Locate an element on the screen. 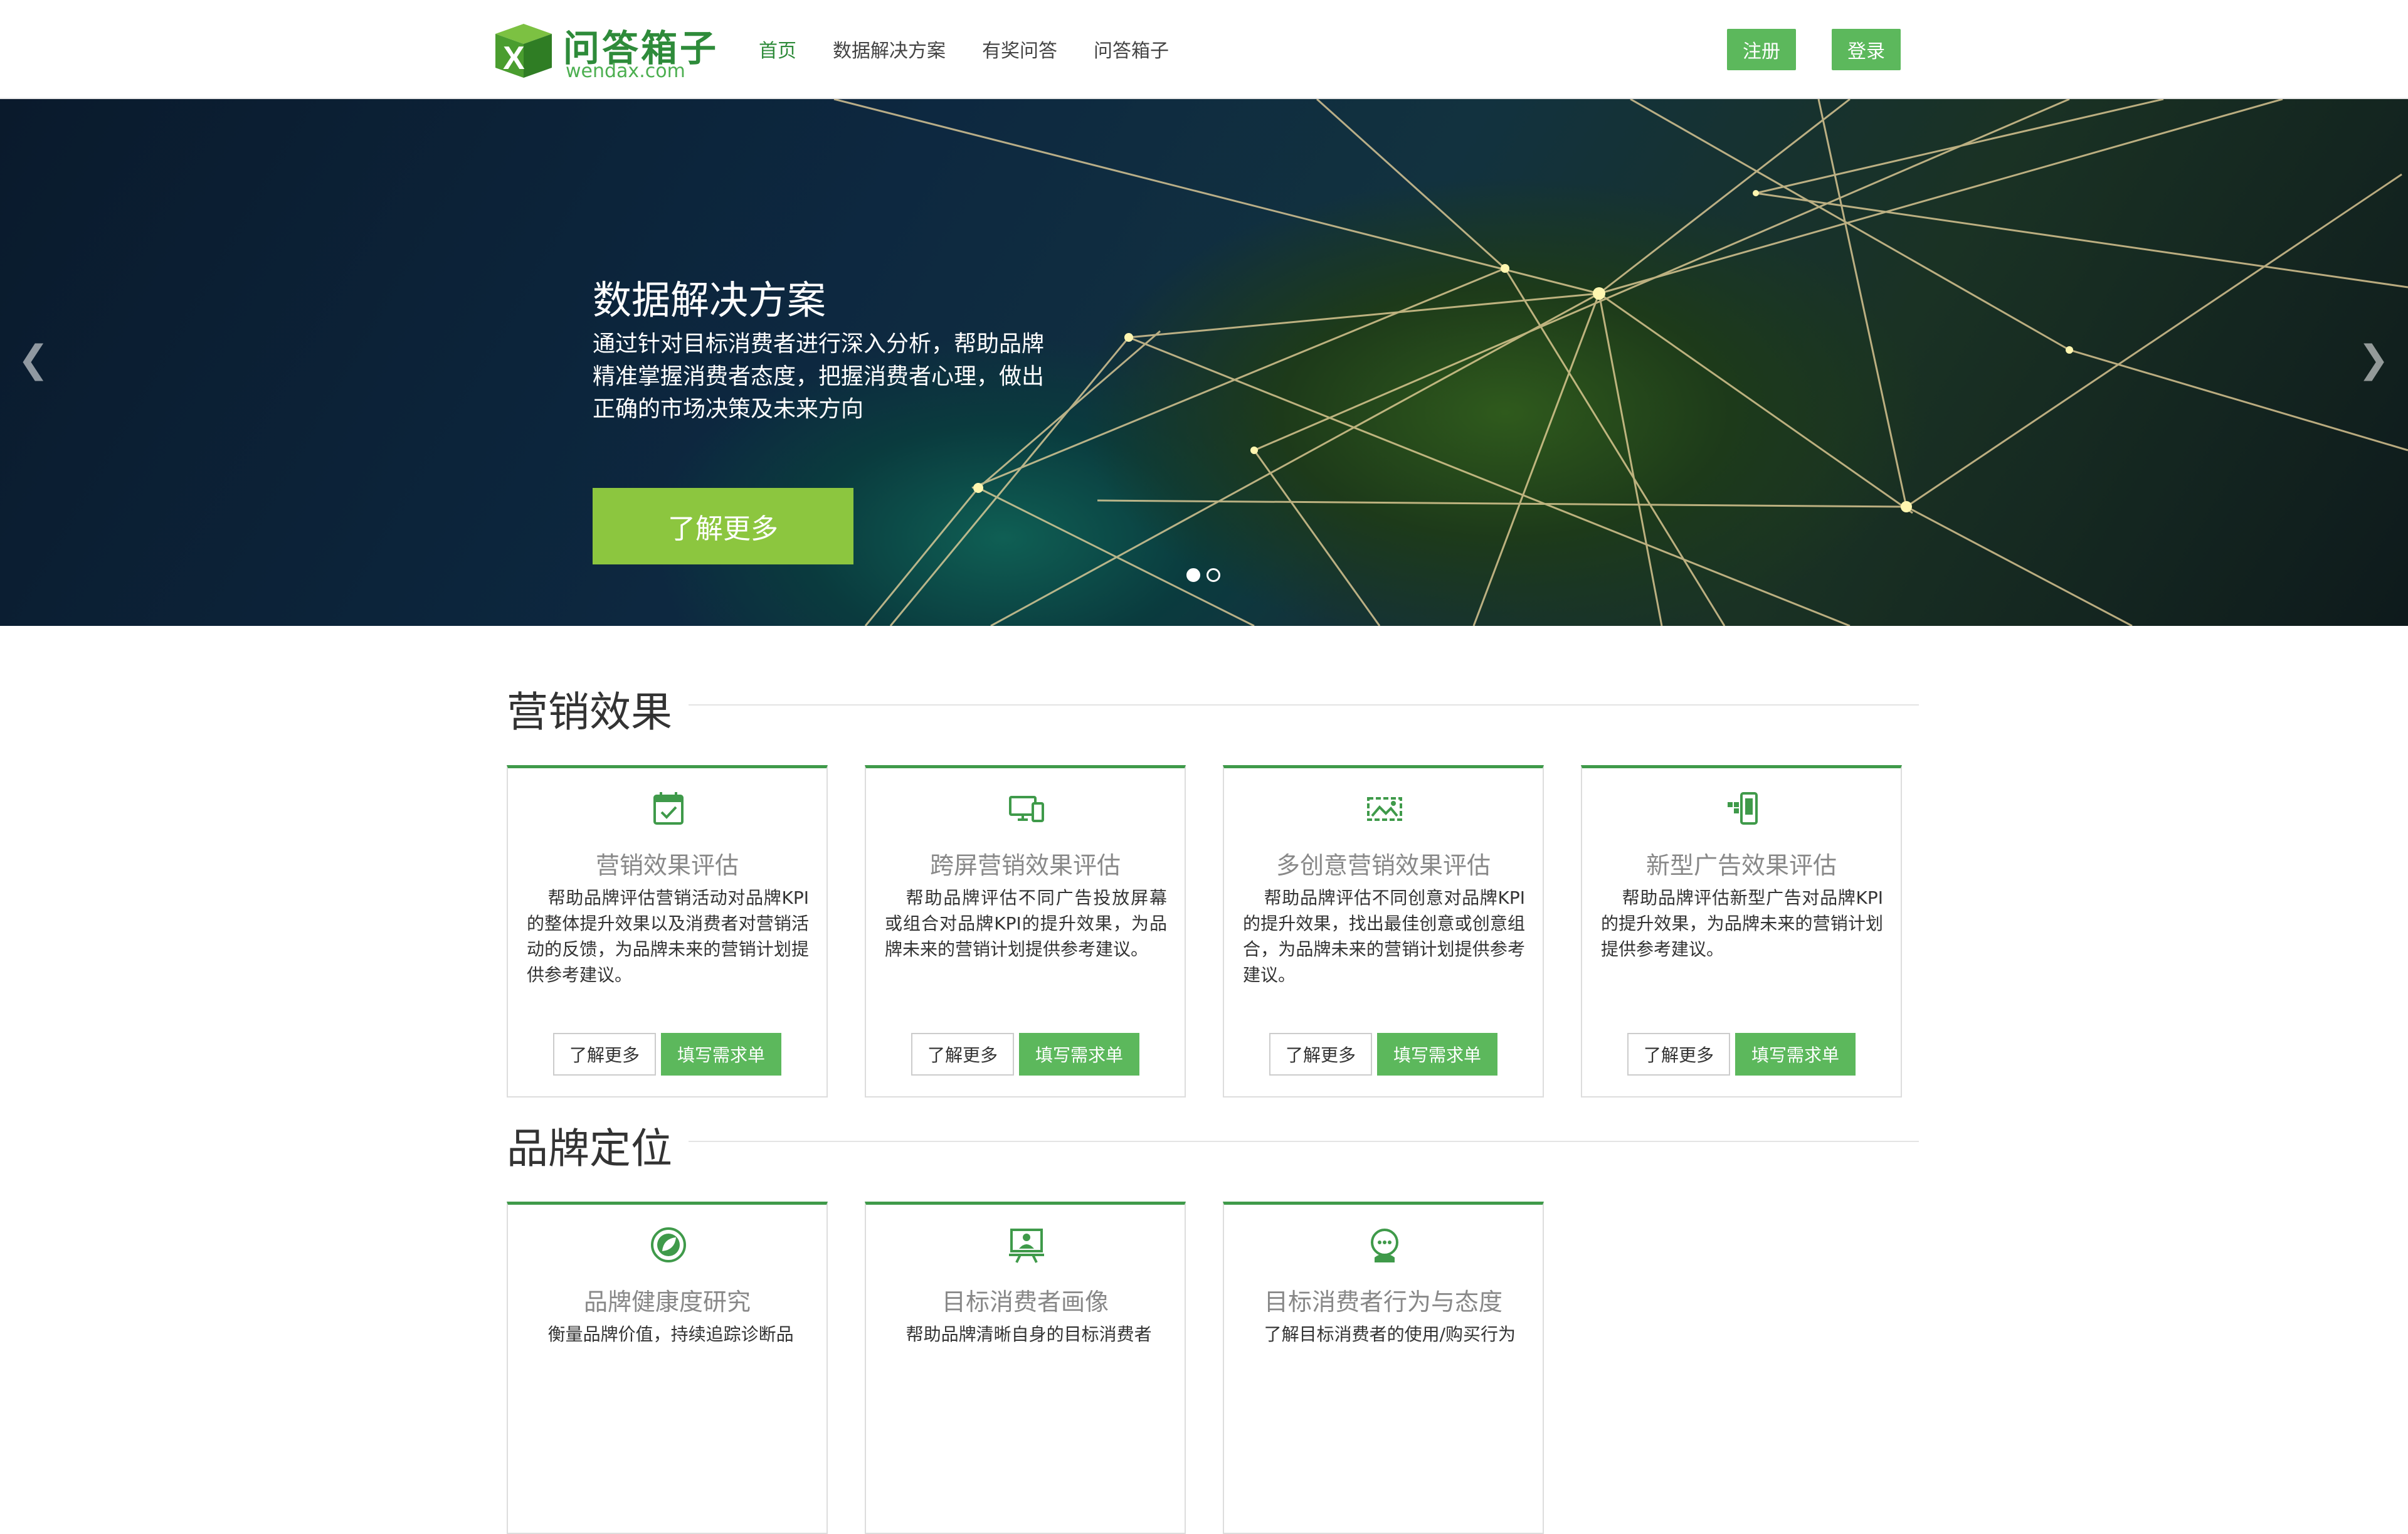  logo-box-icon: X is located at coordinates (523, 51).